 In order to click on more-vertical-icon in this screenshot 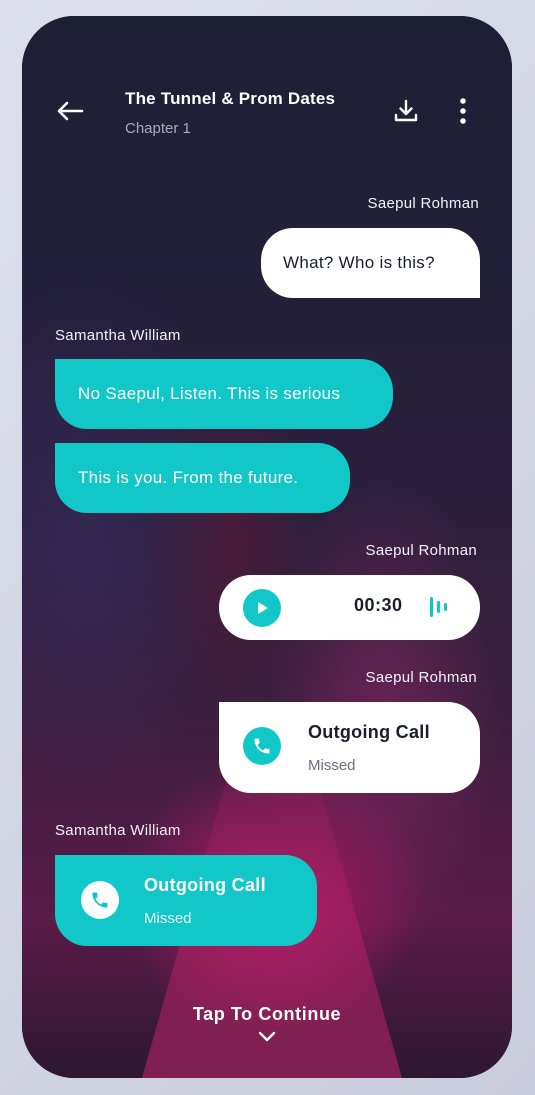, I will do `click(463, 111)`.